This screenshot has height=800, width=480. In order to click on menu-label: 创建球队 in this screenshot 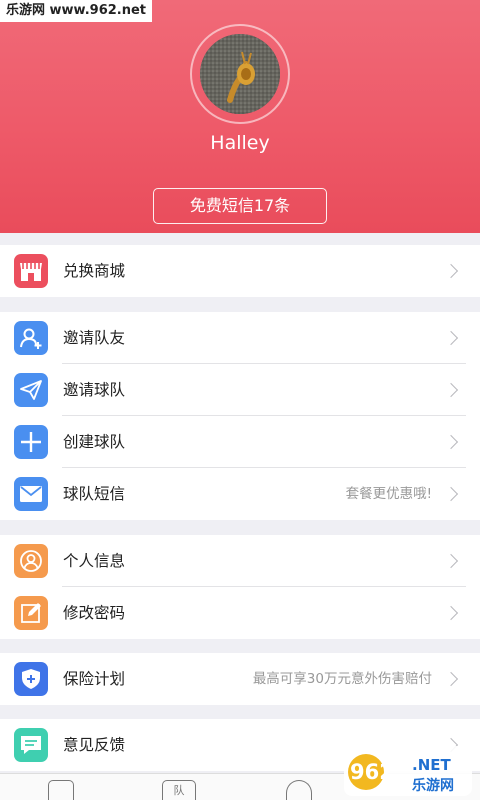, I will do `click(94, 442)`.